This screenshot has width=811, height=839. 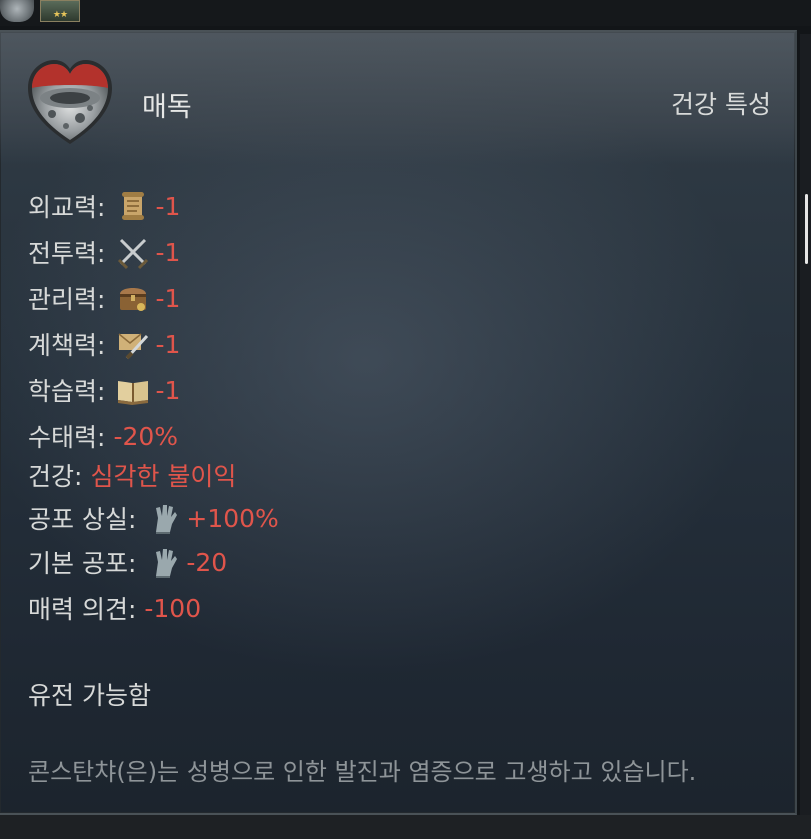 What do you see at coordinates (70, 102) in the screenshot?
I see `syphilis-heart-icon` at bounding box center [70, 102].